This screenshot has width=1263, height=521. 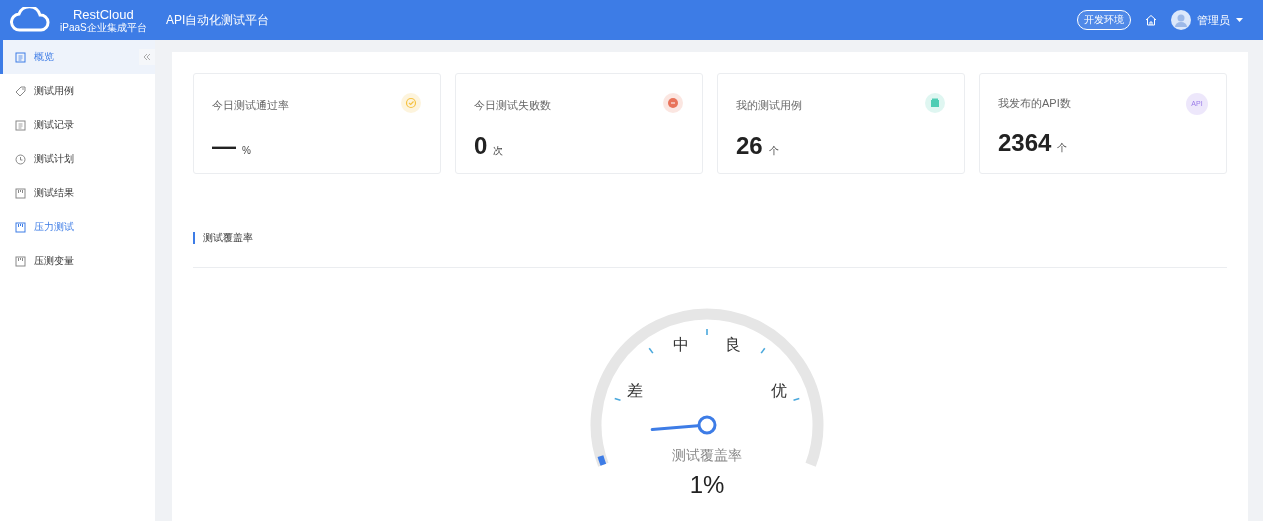 What do you see at coordinates (732, 345) in the screenshot?
I see `gauge-label: 良` at bounding box center [732, 345].